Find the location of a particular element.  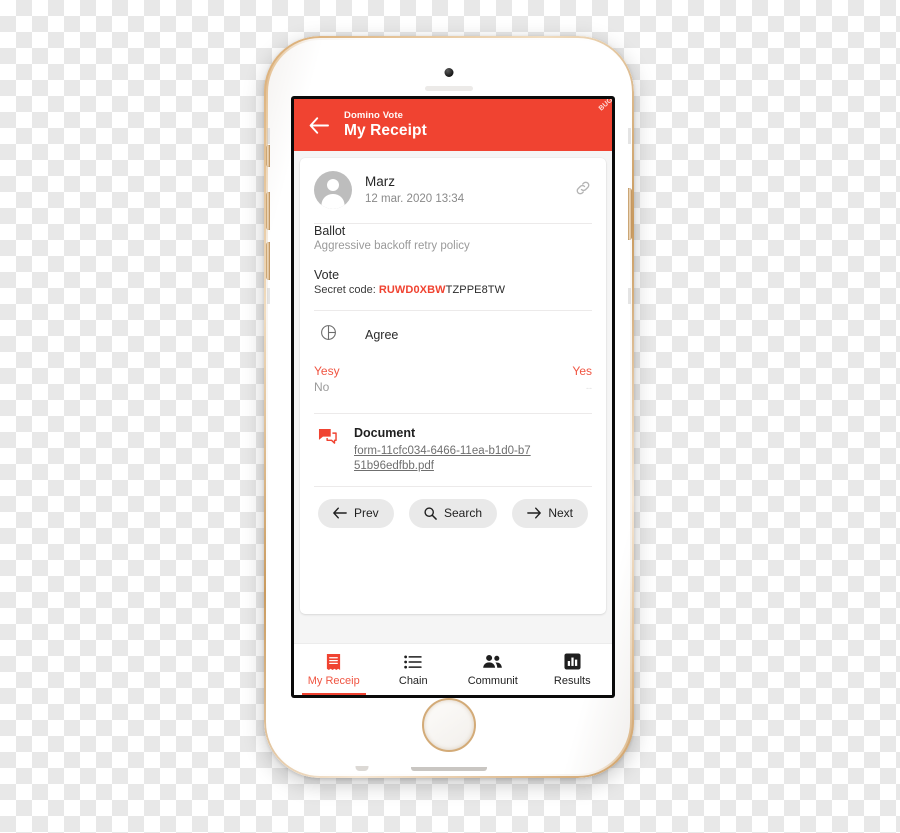

secret-code-line: Secret code: RUWD0XBWTZPPE8TW is located at coordinates (453, 290).